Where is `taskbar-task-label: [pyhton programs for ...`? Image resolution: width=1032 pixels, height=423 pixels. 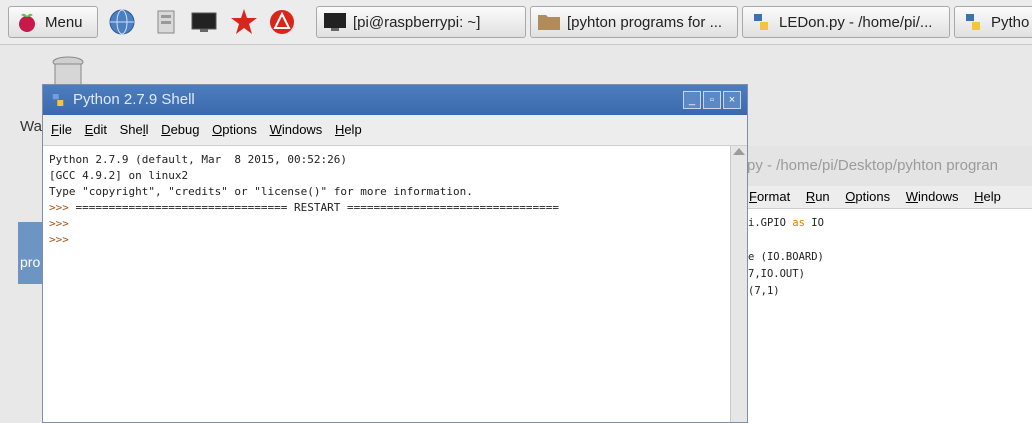
taskbar-task-label: [pyhton programs for ... is located at coordinates (645, 22).